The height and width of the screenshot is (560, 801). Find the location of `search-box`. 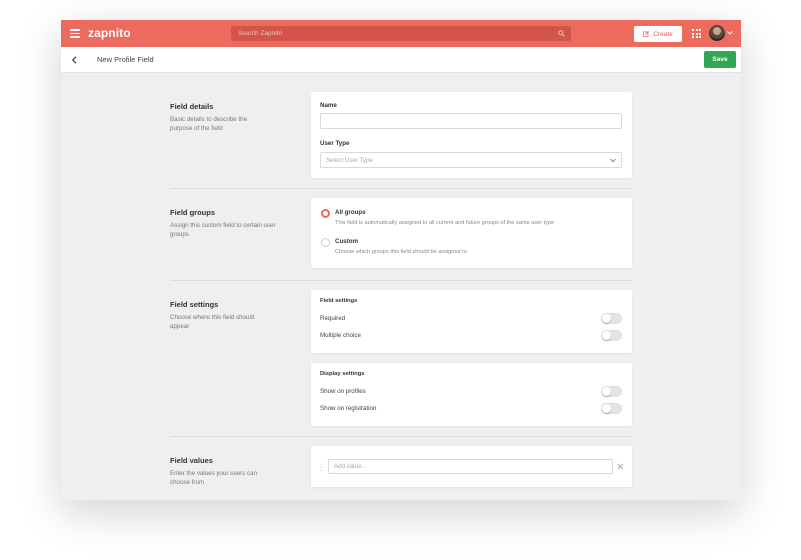

search-box is located at coordinates (401, 33).